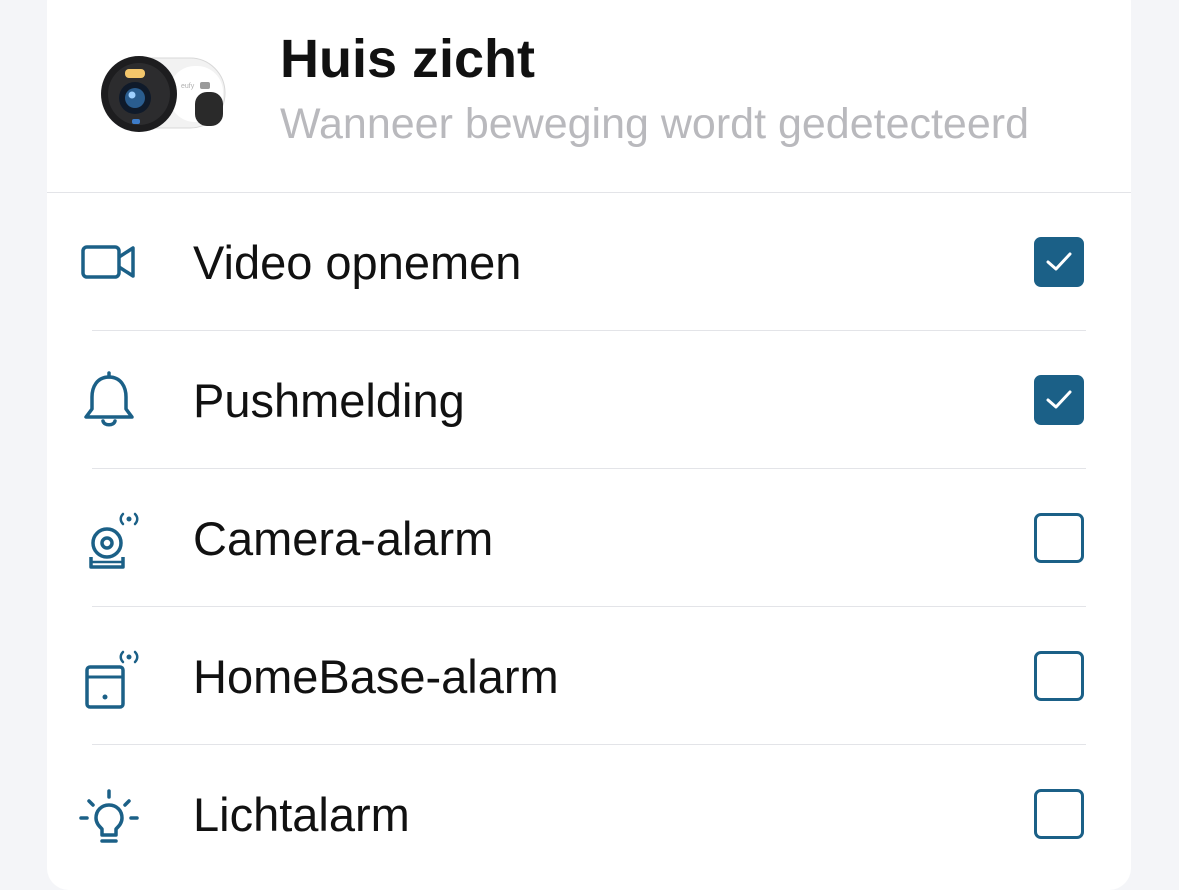 This screenshot has width=1179, height=890. Describe the element at coordinates (589, 538) in the screenshot. I see `action-row-camera-alarm: Camera-alarm` at that location.